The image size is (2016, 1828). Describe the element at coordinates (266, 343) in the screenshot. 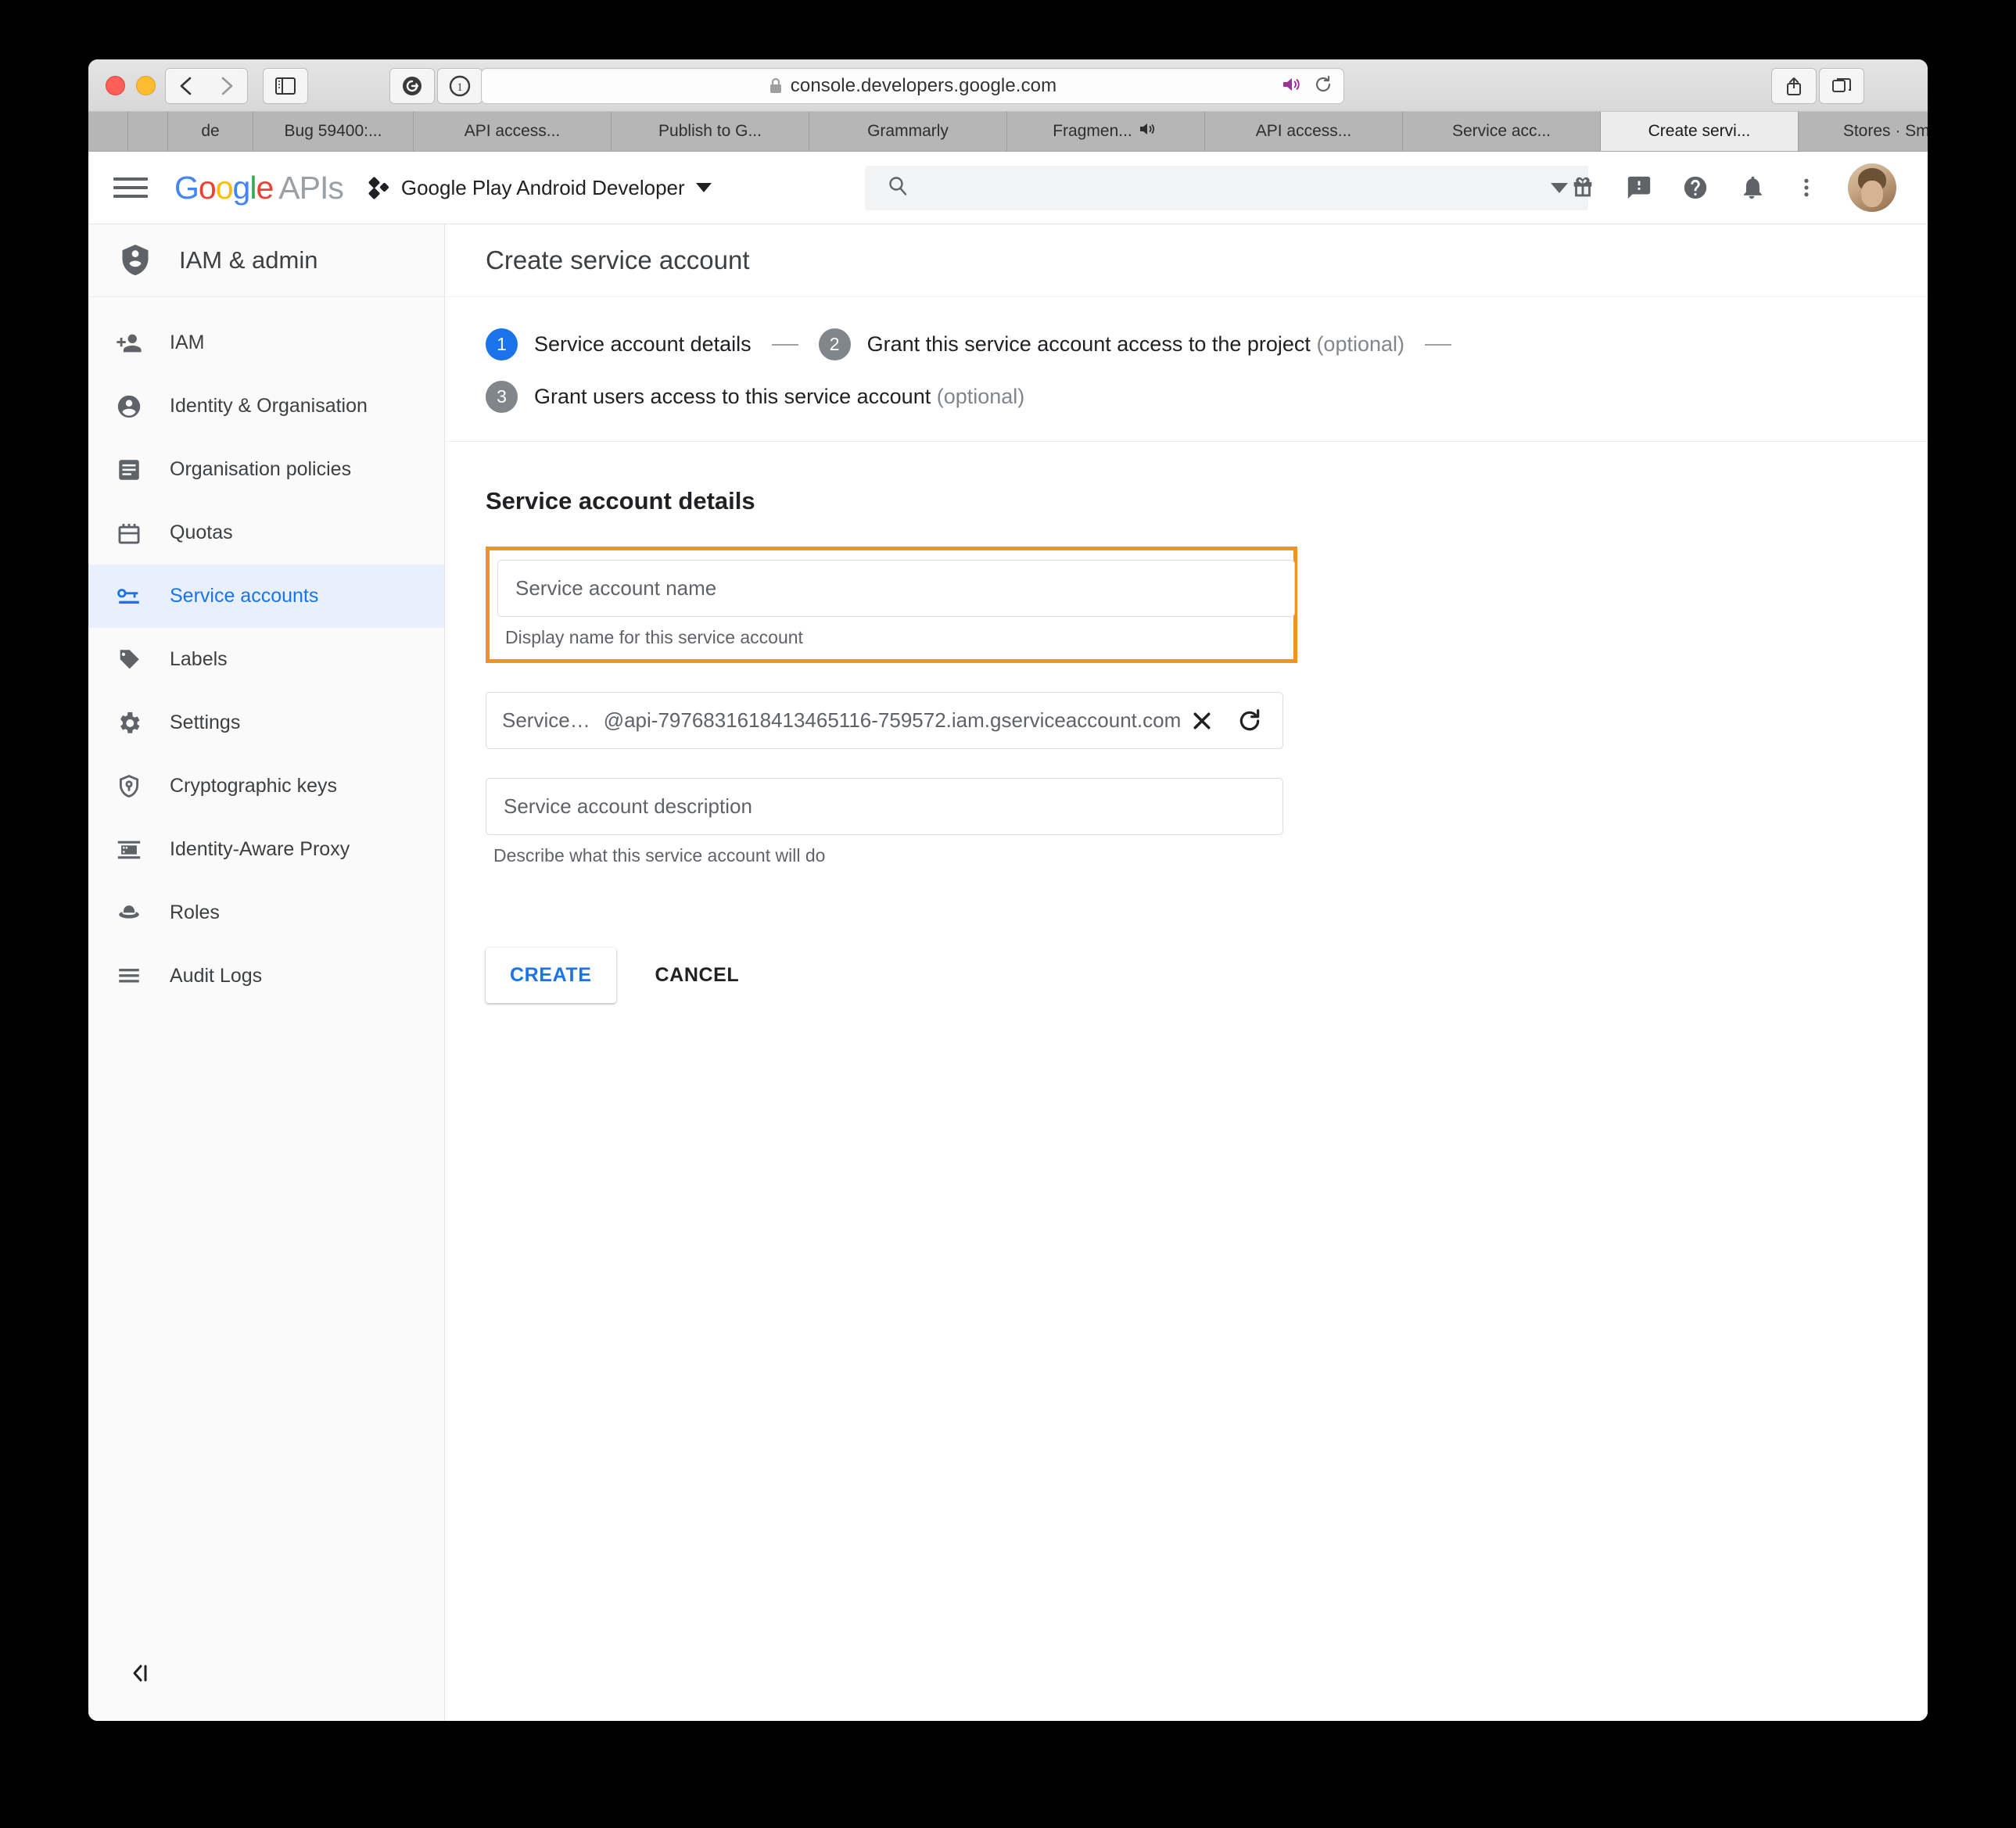

I see `sidebar-item-iam: IAM` at that location.